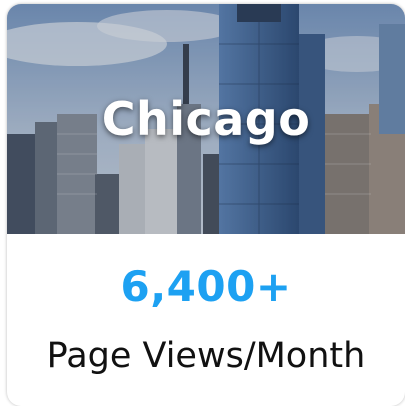 The height and width of the screenshot is (406, 405). I want to click on page-views-value: 6,400+, so click(206, 286).